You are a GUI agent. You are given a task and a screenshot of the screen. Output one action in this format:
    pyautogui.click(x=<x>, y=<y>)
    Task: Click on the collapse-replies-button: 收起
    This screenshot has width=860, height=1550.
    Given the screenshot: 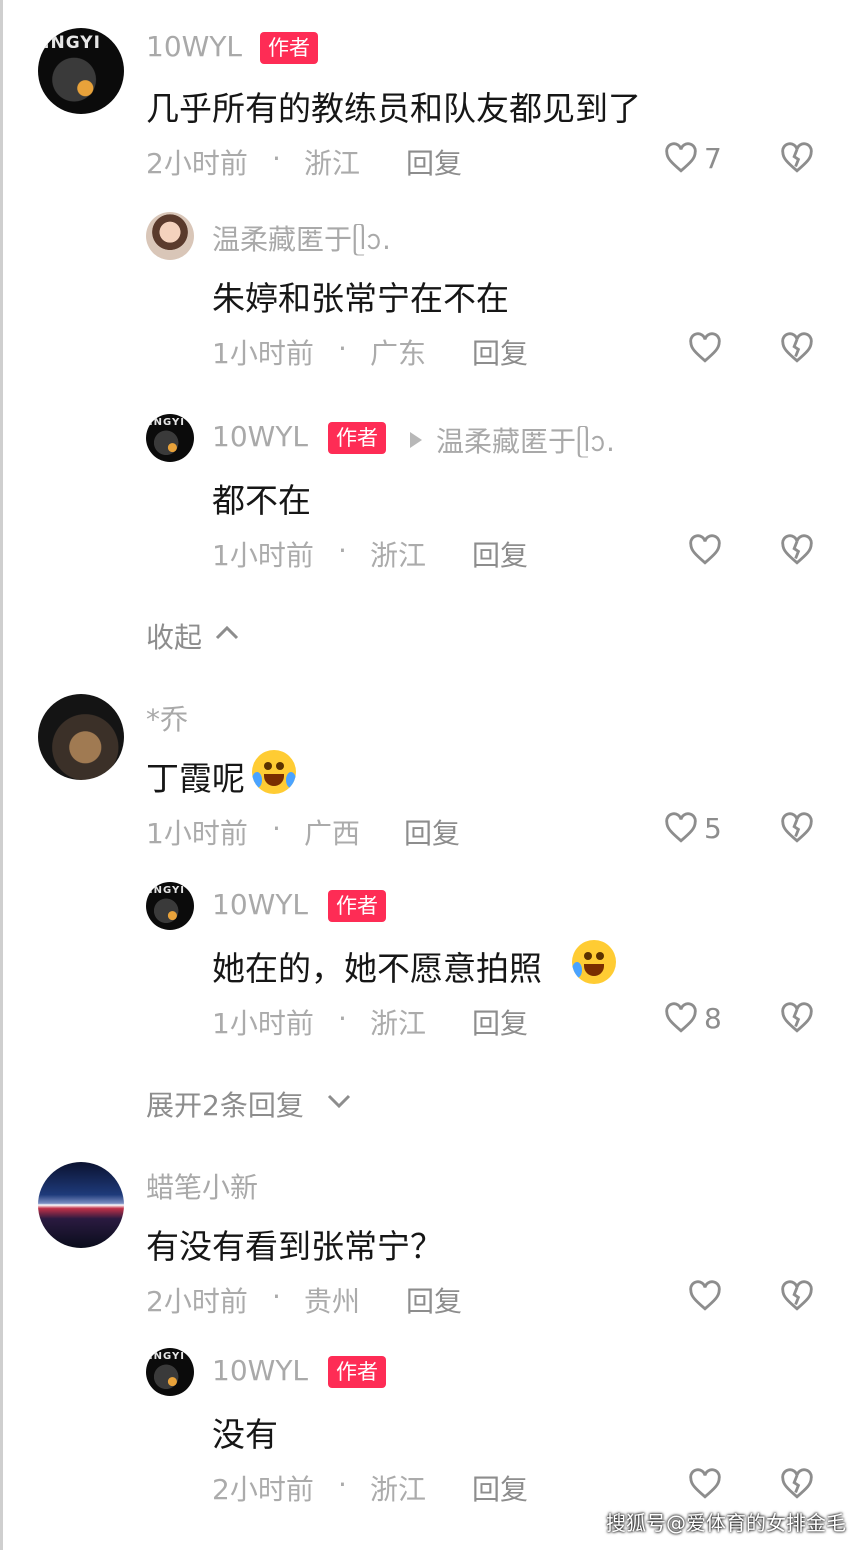 What is the action you would take?
    pyautogui.click(x=174, y=636)
    